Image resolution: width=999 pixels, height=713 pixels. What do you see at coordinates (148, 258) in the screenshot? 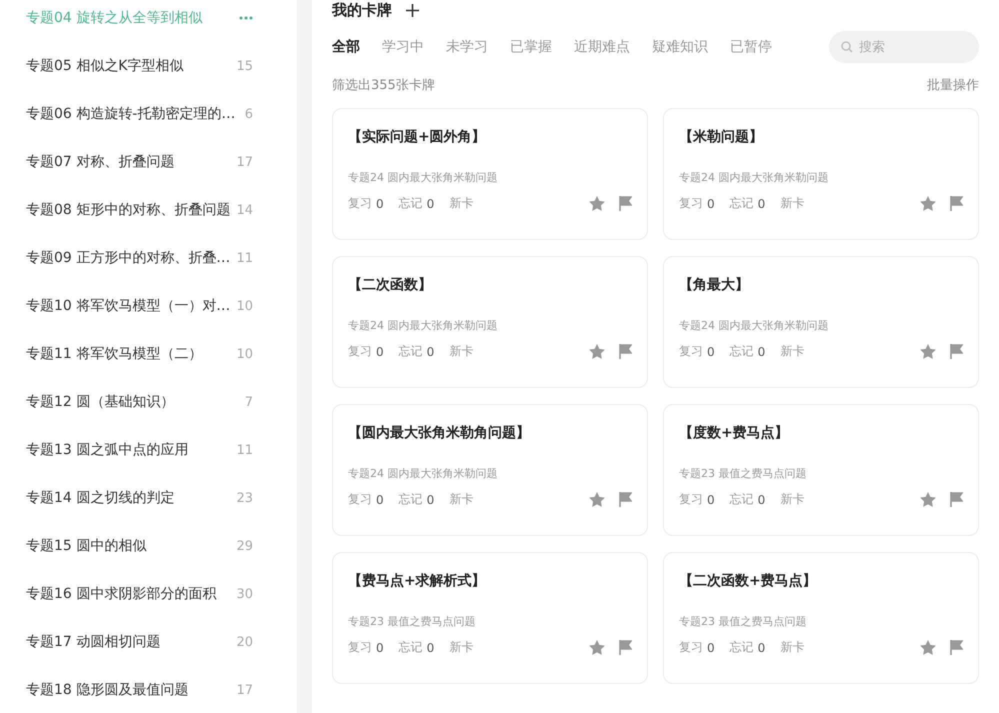
I see `sidebar-item: 专题09 正方形中的对称、折叠… 11` at bounding box center [148, 258].